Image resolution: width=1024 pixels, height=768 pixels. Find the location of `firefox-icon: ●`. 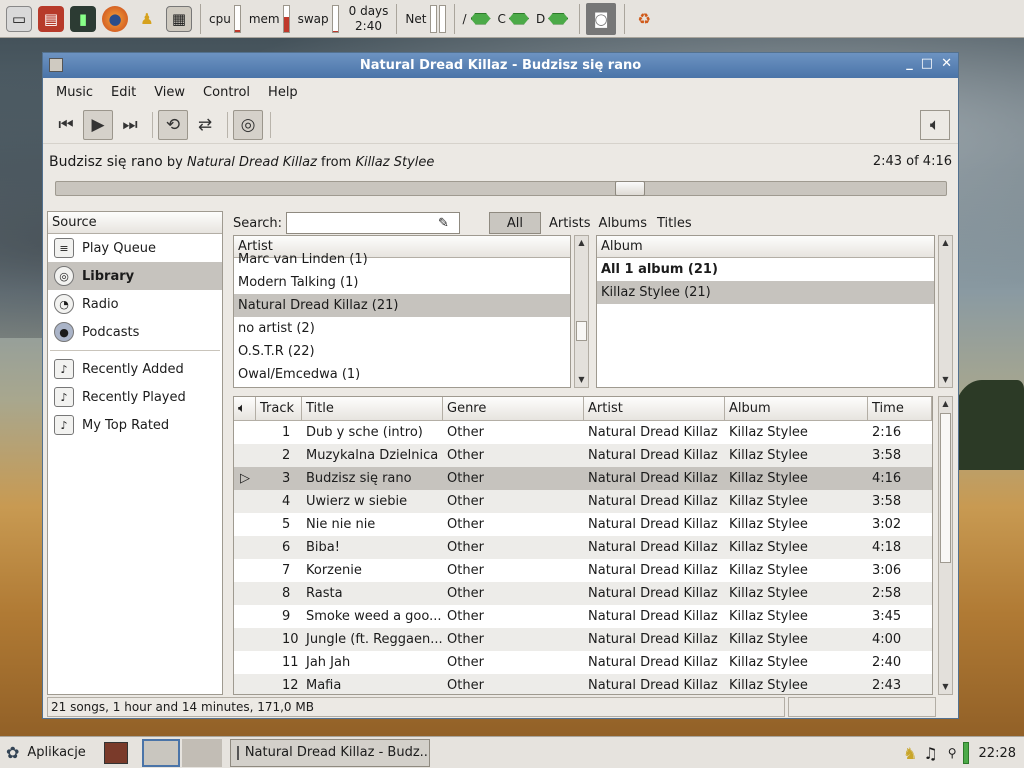

firefox-icon: ● is located at coordinates (115, 18).